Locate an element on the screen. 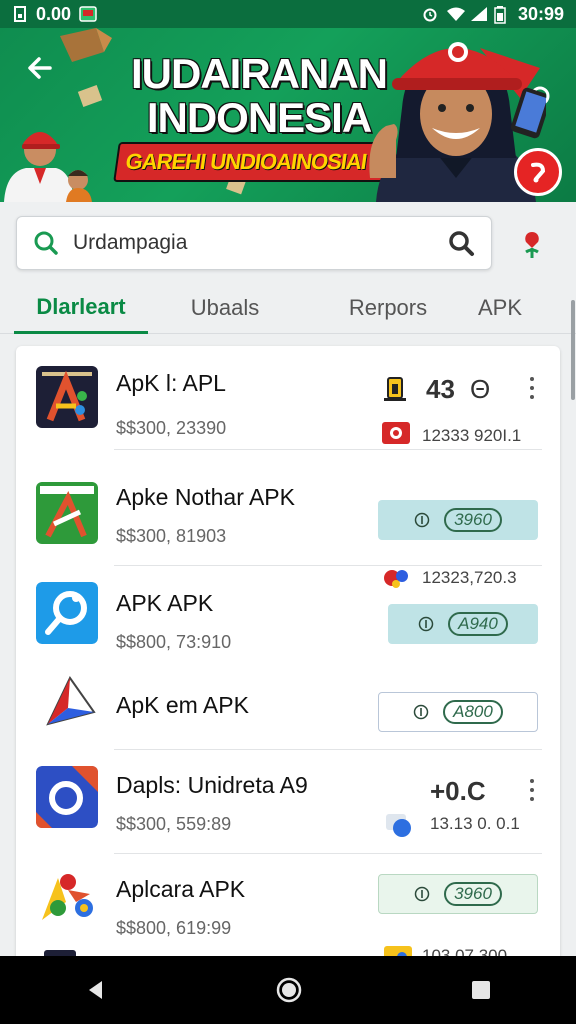  promo-badge-button is located at coordinates (538, 172).